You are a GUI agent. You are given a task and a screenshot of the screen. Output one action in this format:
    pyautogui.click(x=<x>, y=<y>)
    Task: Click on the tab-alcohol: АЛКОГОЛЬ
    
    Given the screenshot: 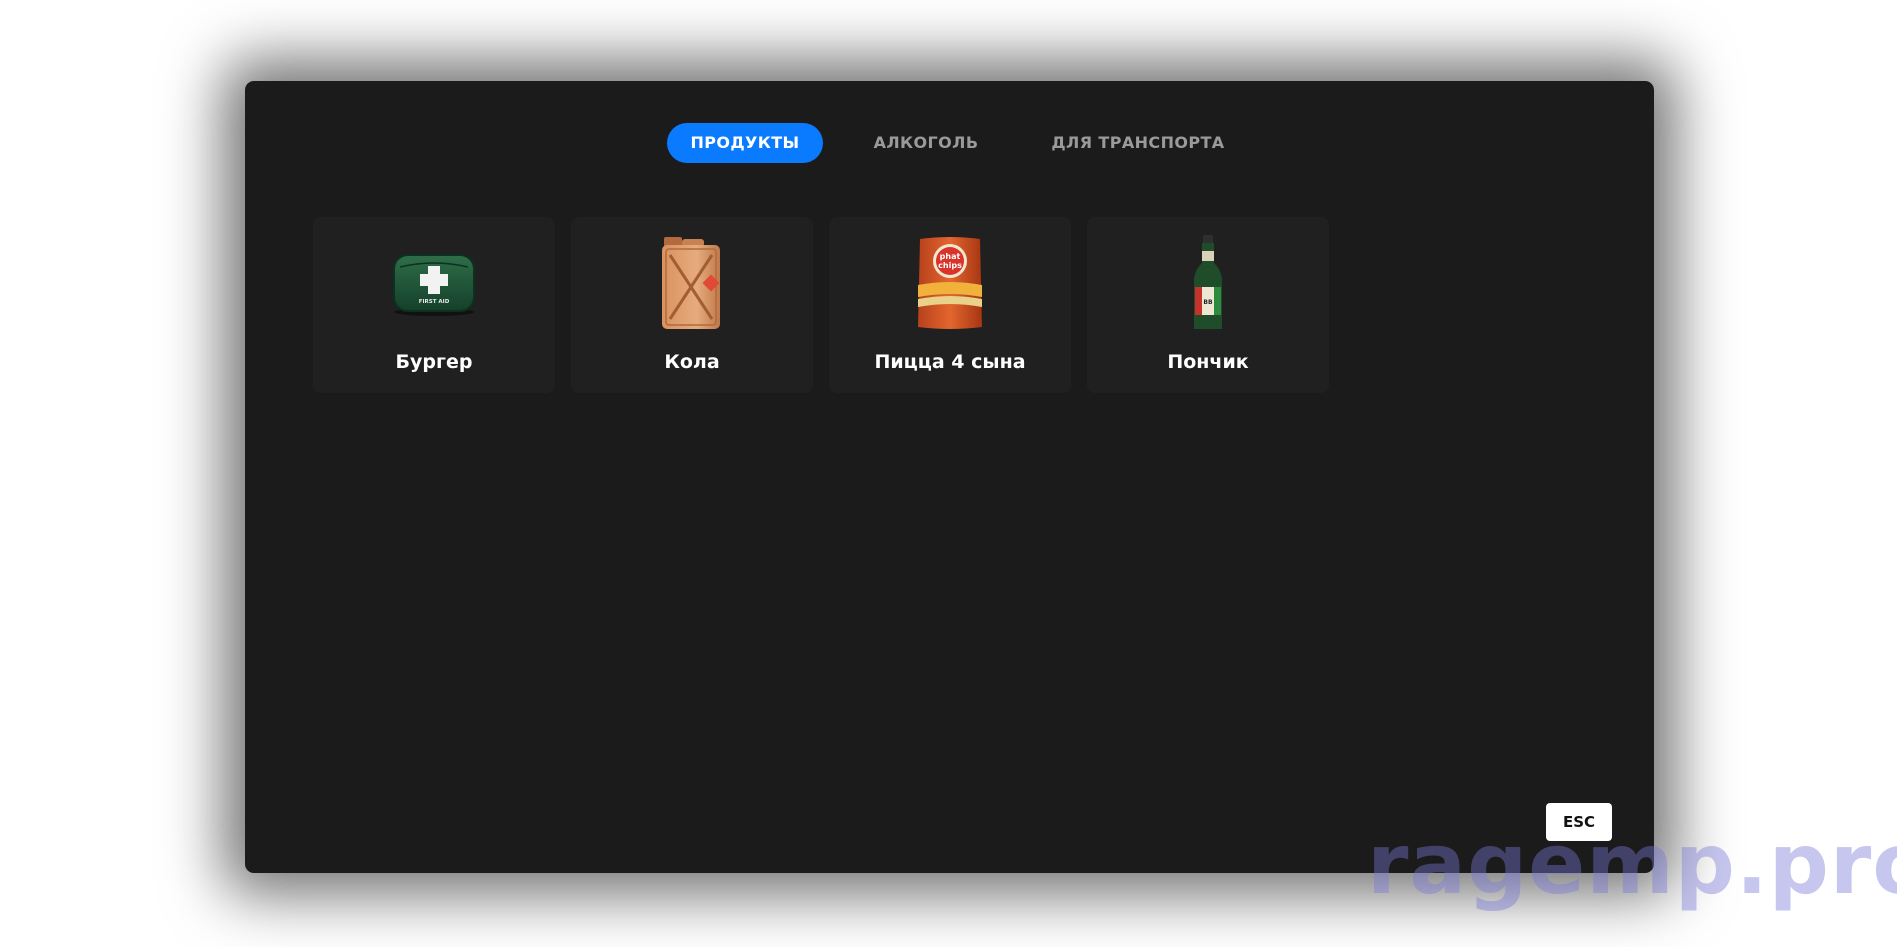 What is the action you would take?
    pyautogui.click(x=926, y=143)
    